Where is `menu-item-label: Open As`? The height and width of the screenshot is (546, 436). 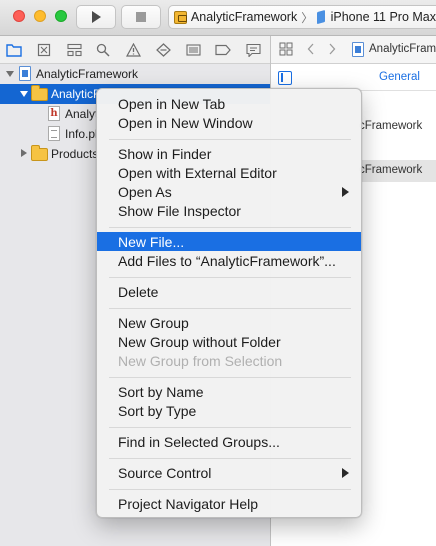
menu-item-label: Open As is located at coordinates (145, 191).